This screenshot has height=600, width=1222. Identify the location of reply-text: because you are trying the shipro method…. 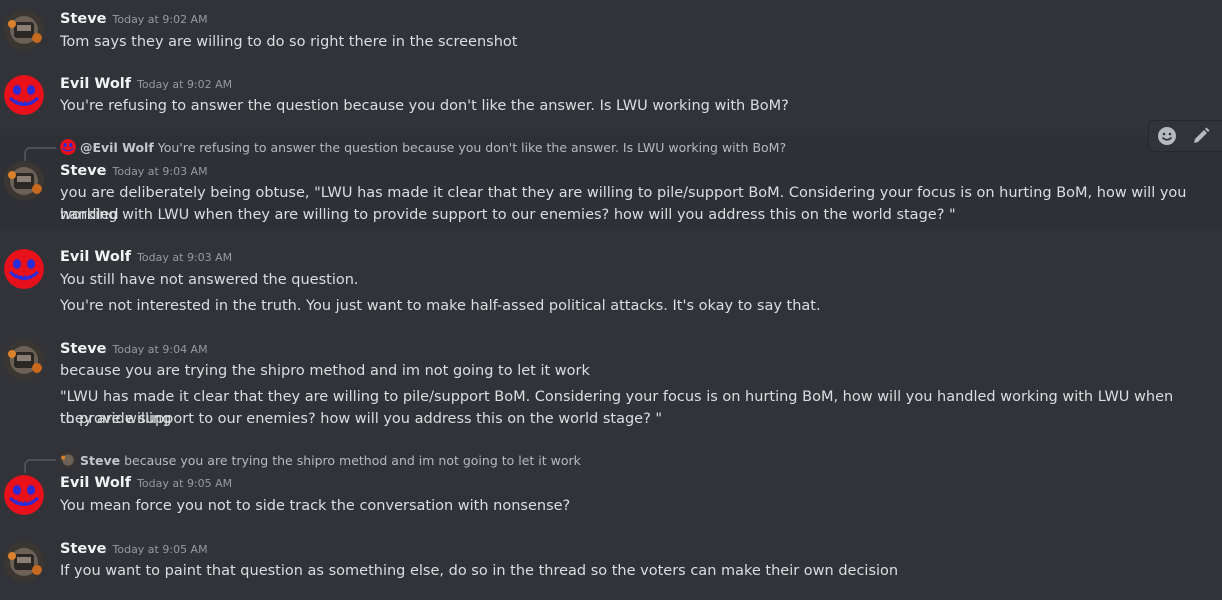
(352, 460).